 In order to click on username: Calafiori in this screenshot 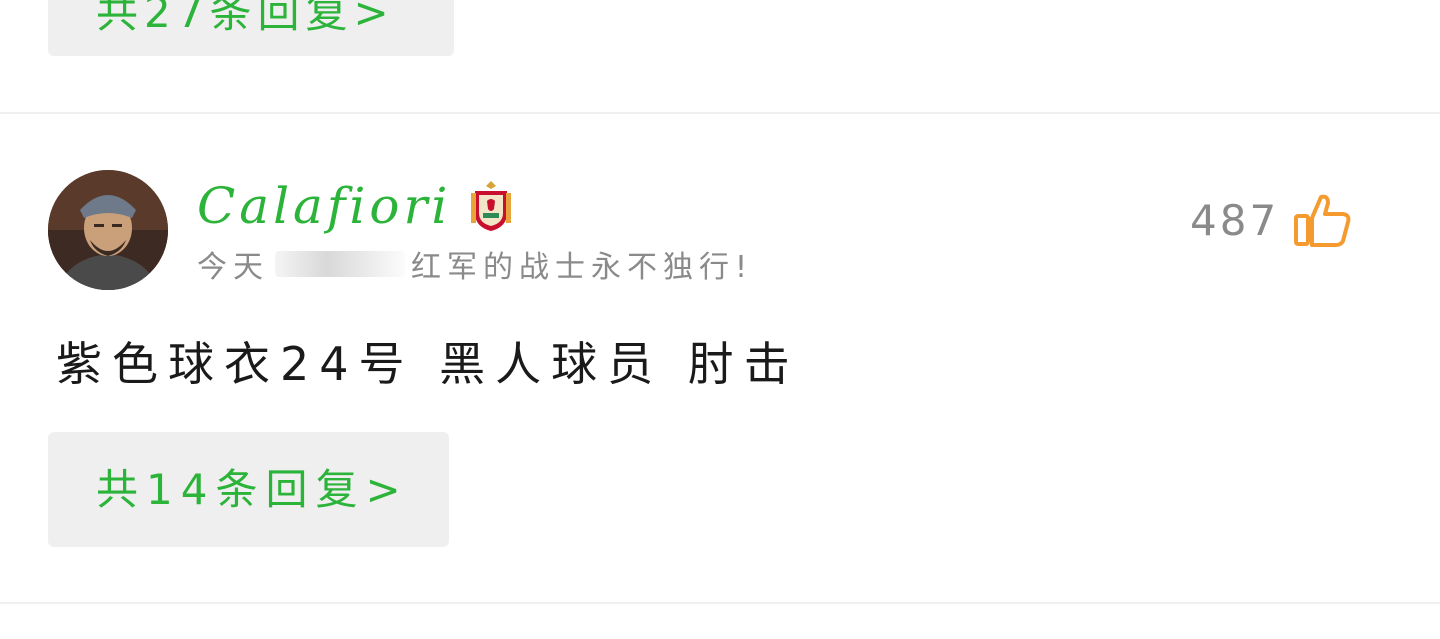, I will do `click(324, 206)`.